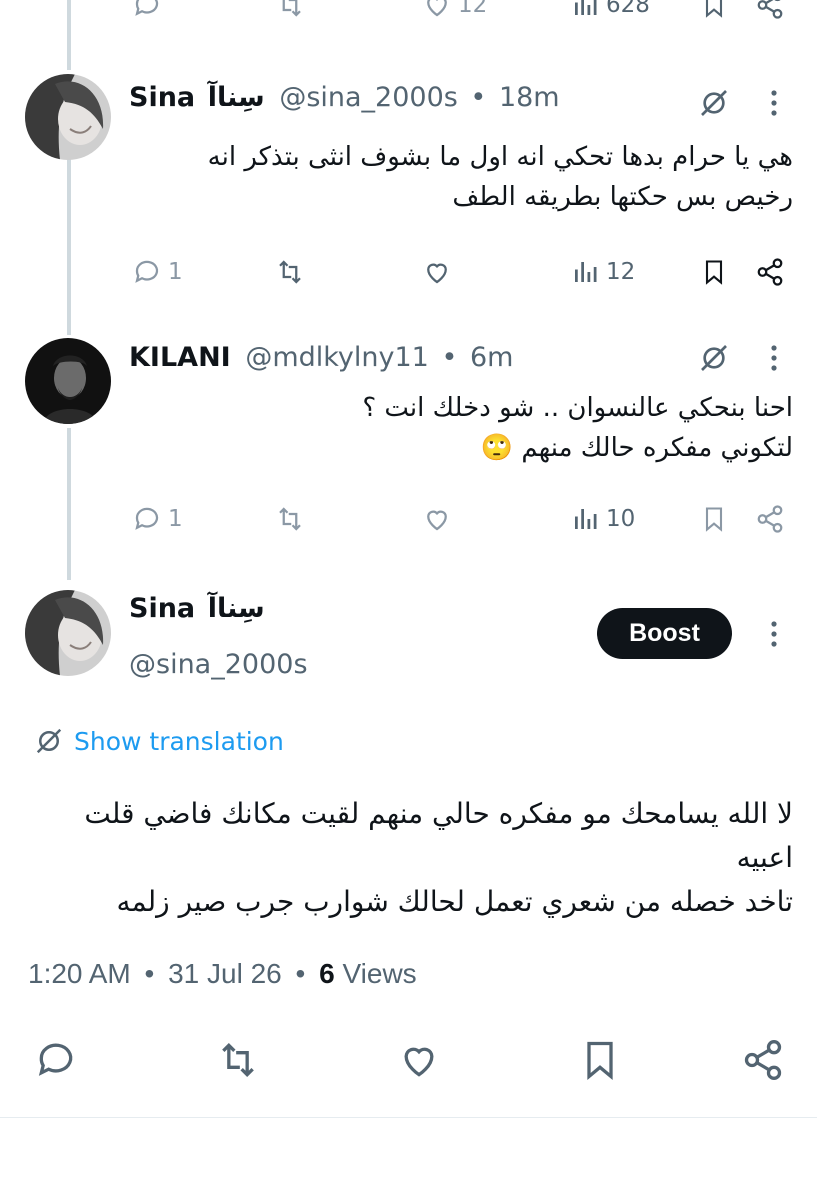 This screenshot has height=1200, width=817. Describe the element at coordinates (379, 973) in the screenshot. I see `views-label: Views` at that location.